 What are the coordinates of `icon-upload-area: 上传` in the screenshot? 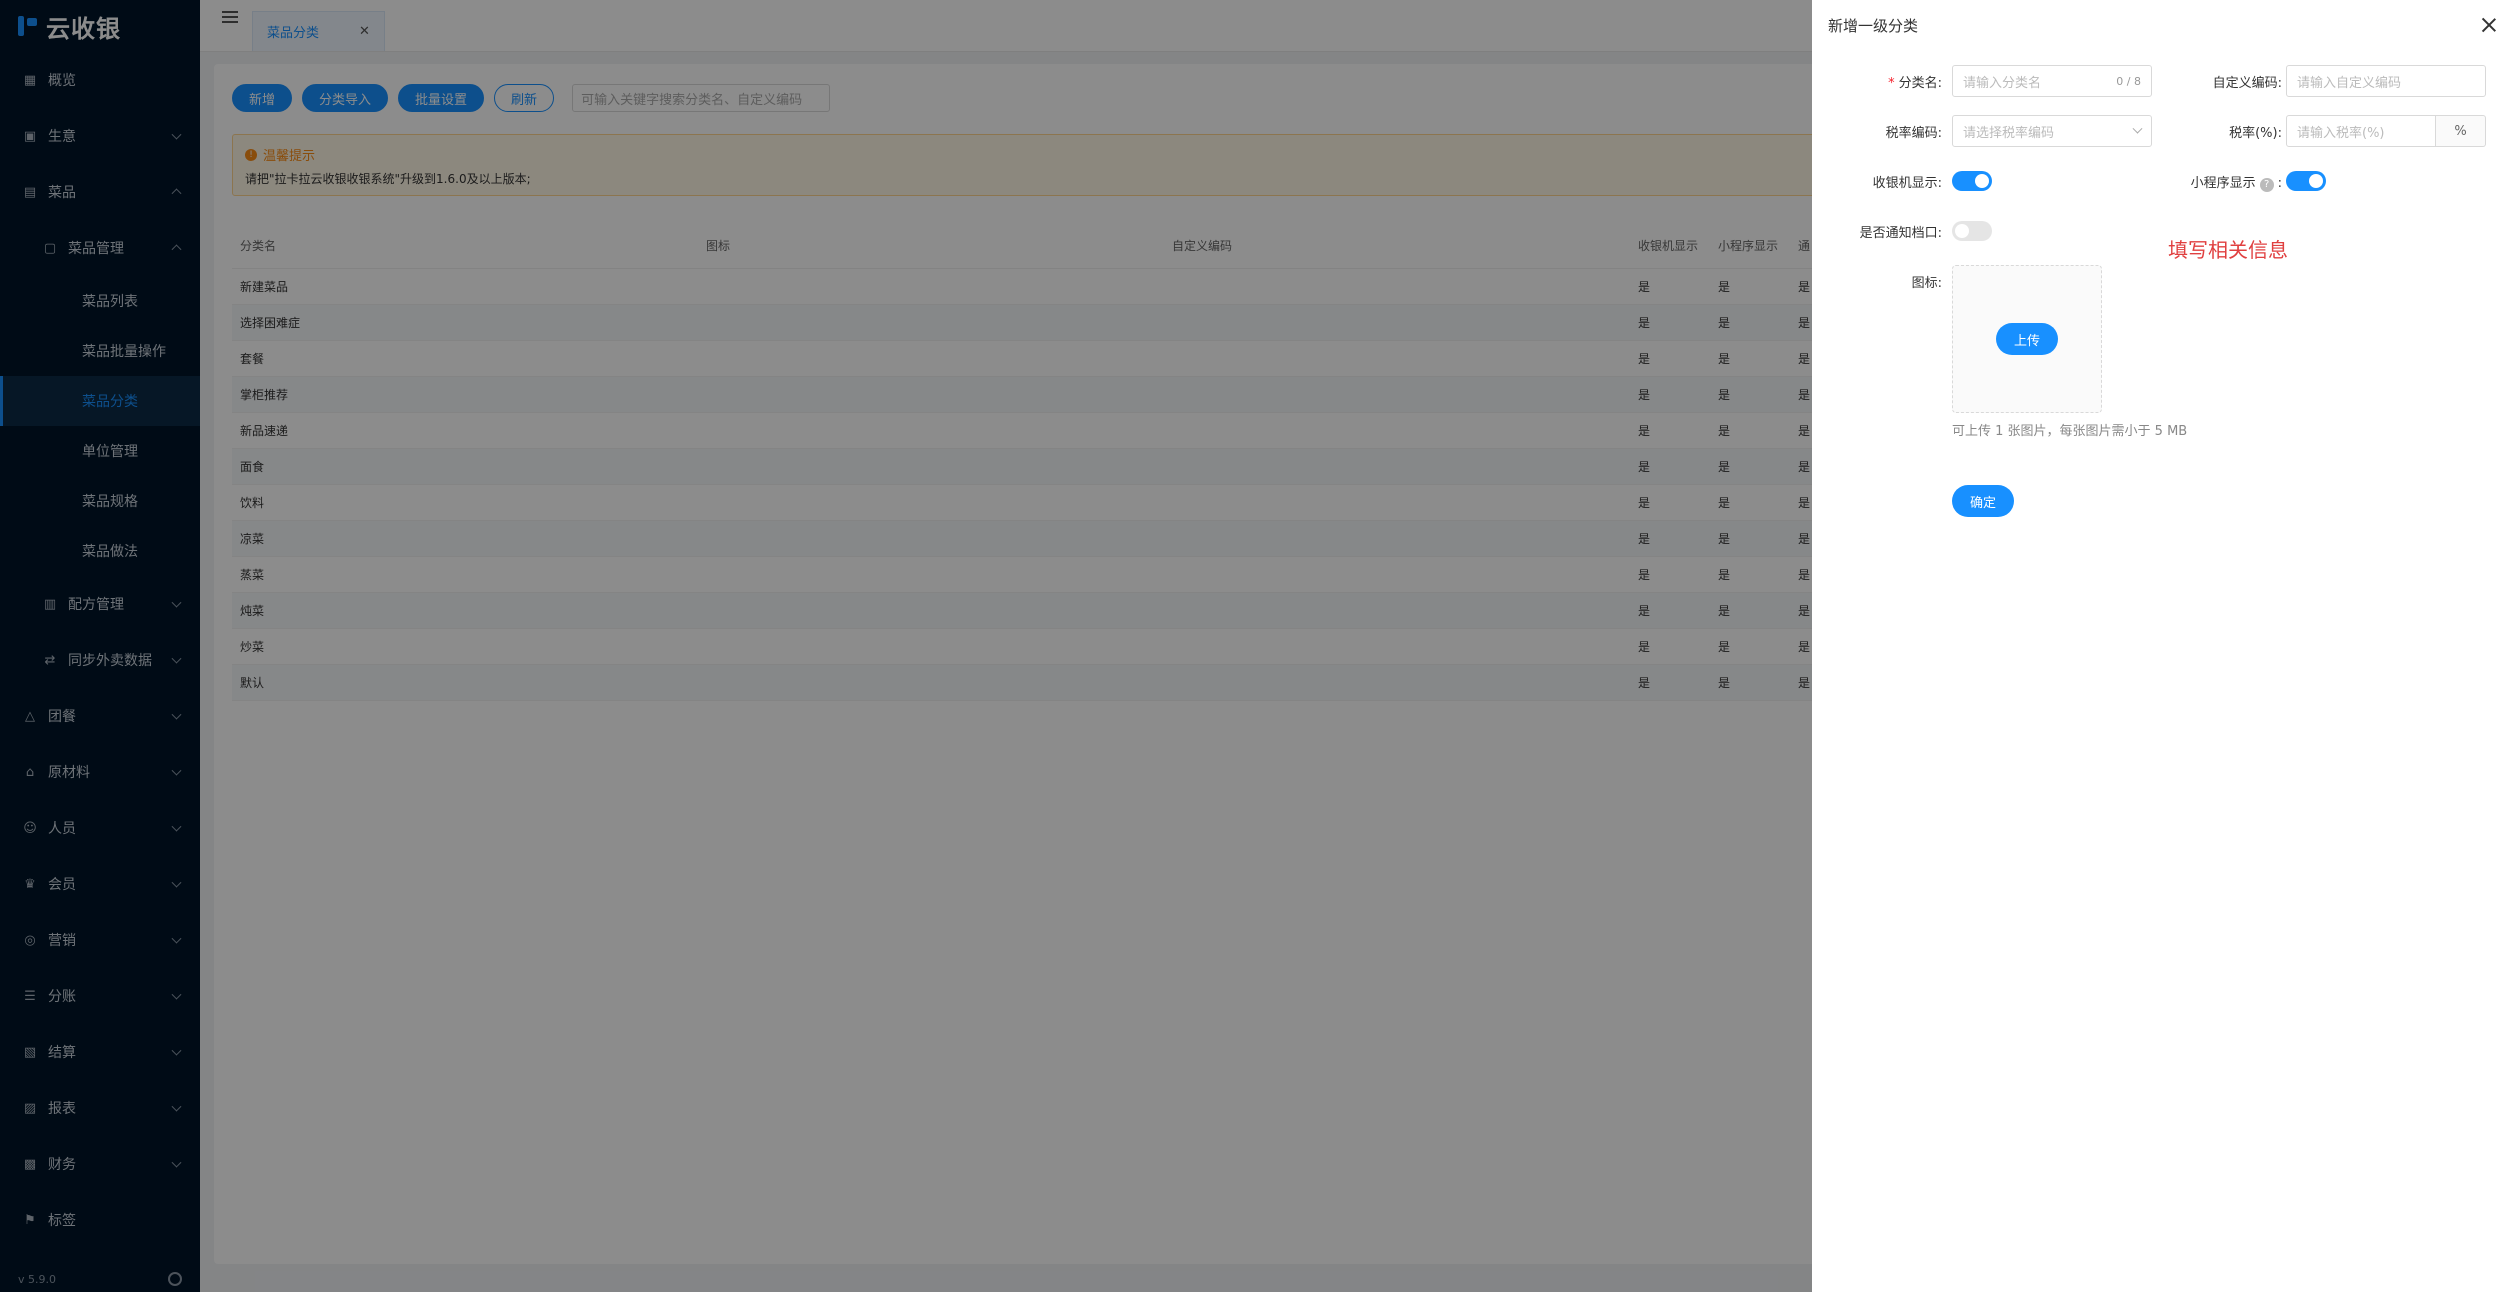 It's located at (2027, 339).